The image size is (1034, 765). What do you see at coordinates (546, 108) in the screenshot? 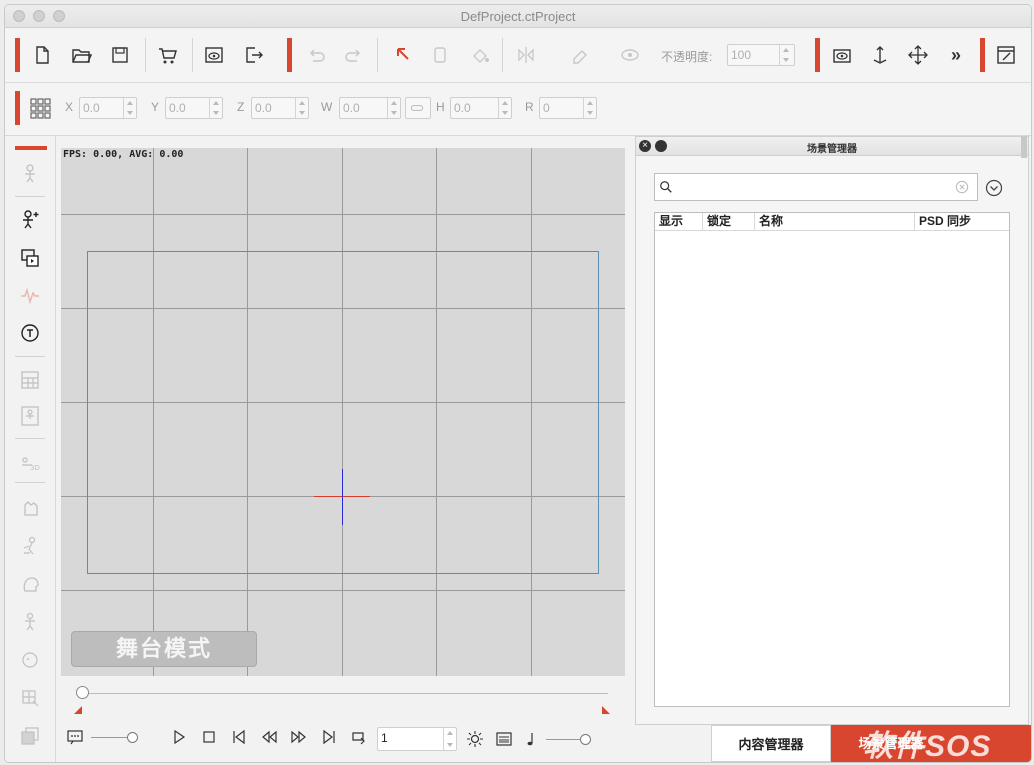
I see `r-value: 0` at bounding box center [546, 108].